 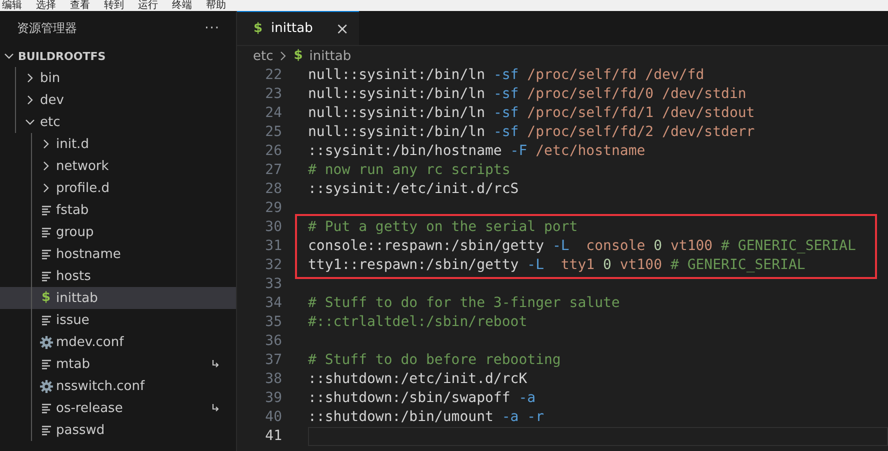 What do you see at coordinates (273, 189) in the screenshot?
I see `line-number: 28` at bounding box center [273, 189].